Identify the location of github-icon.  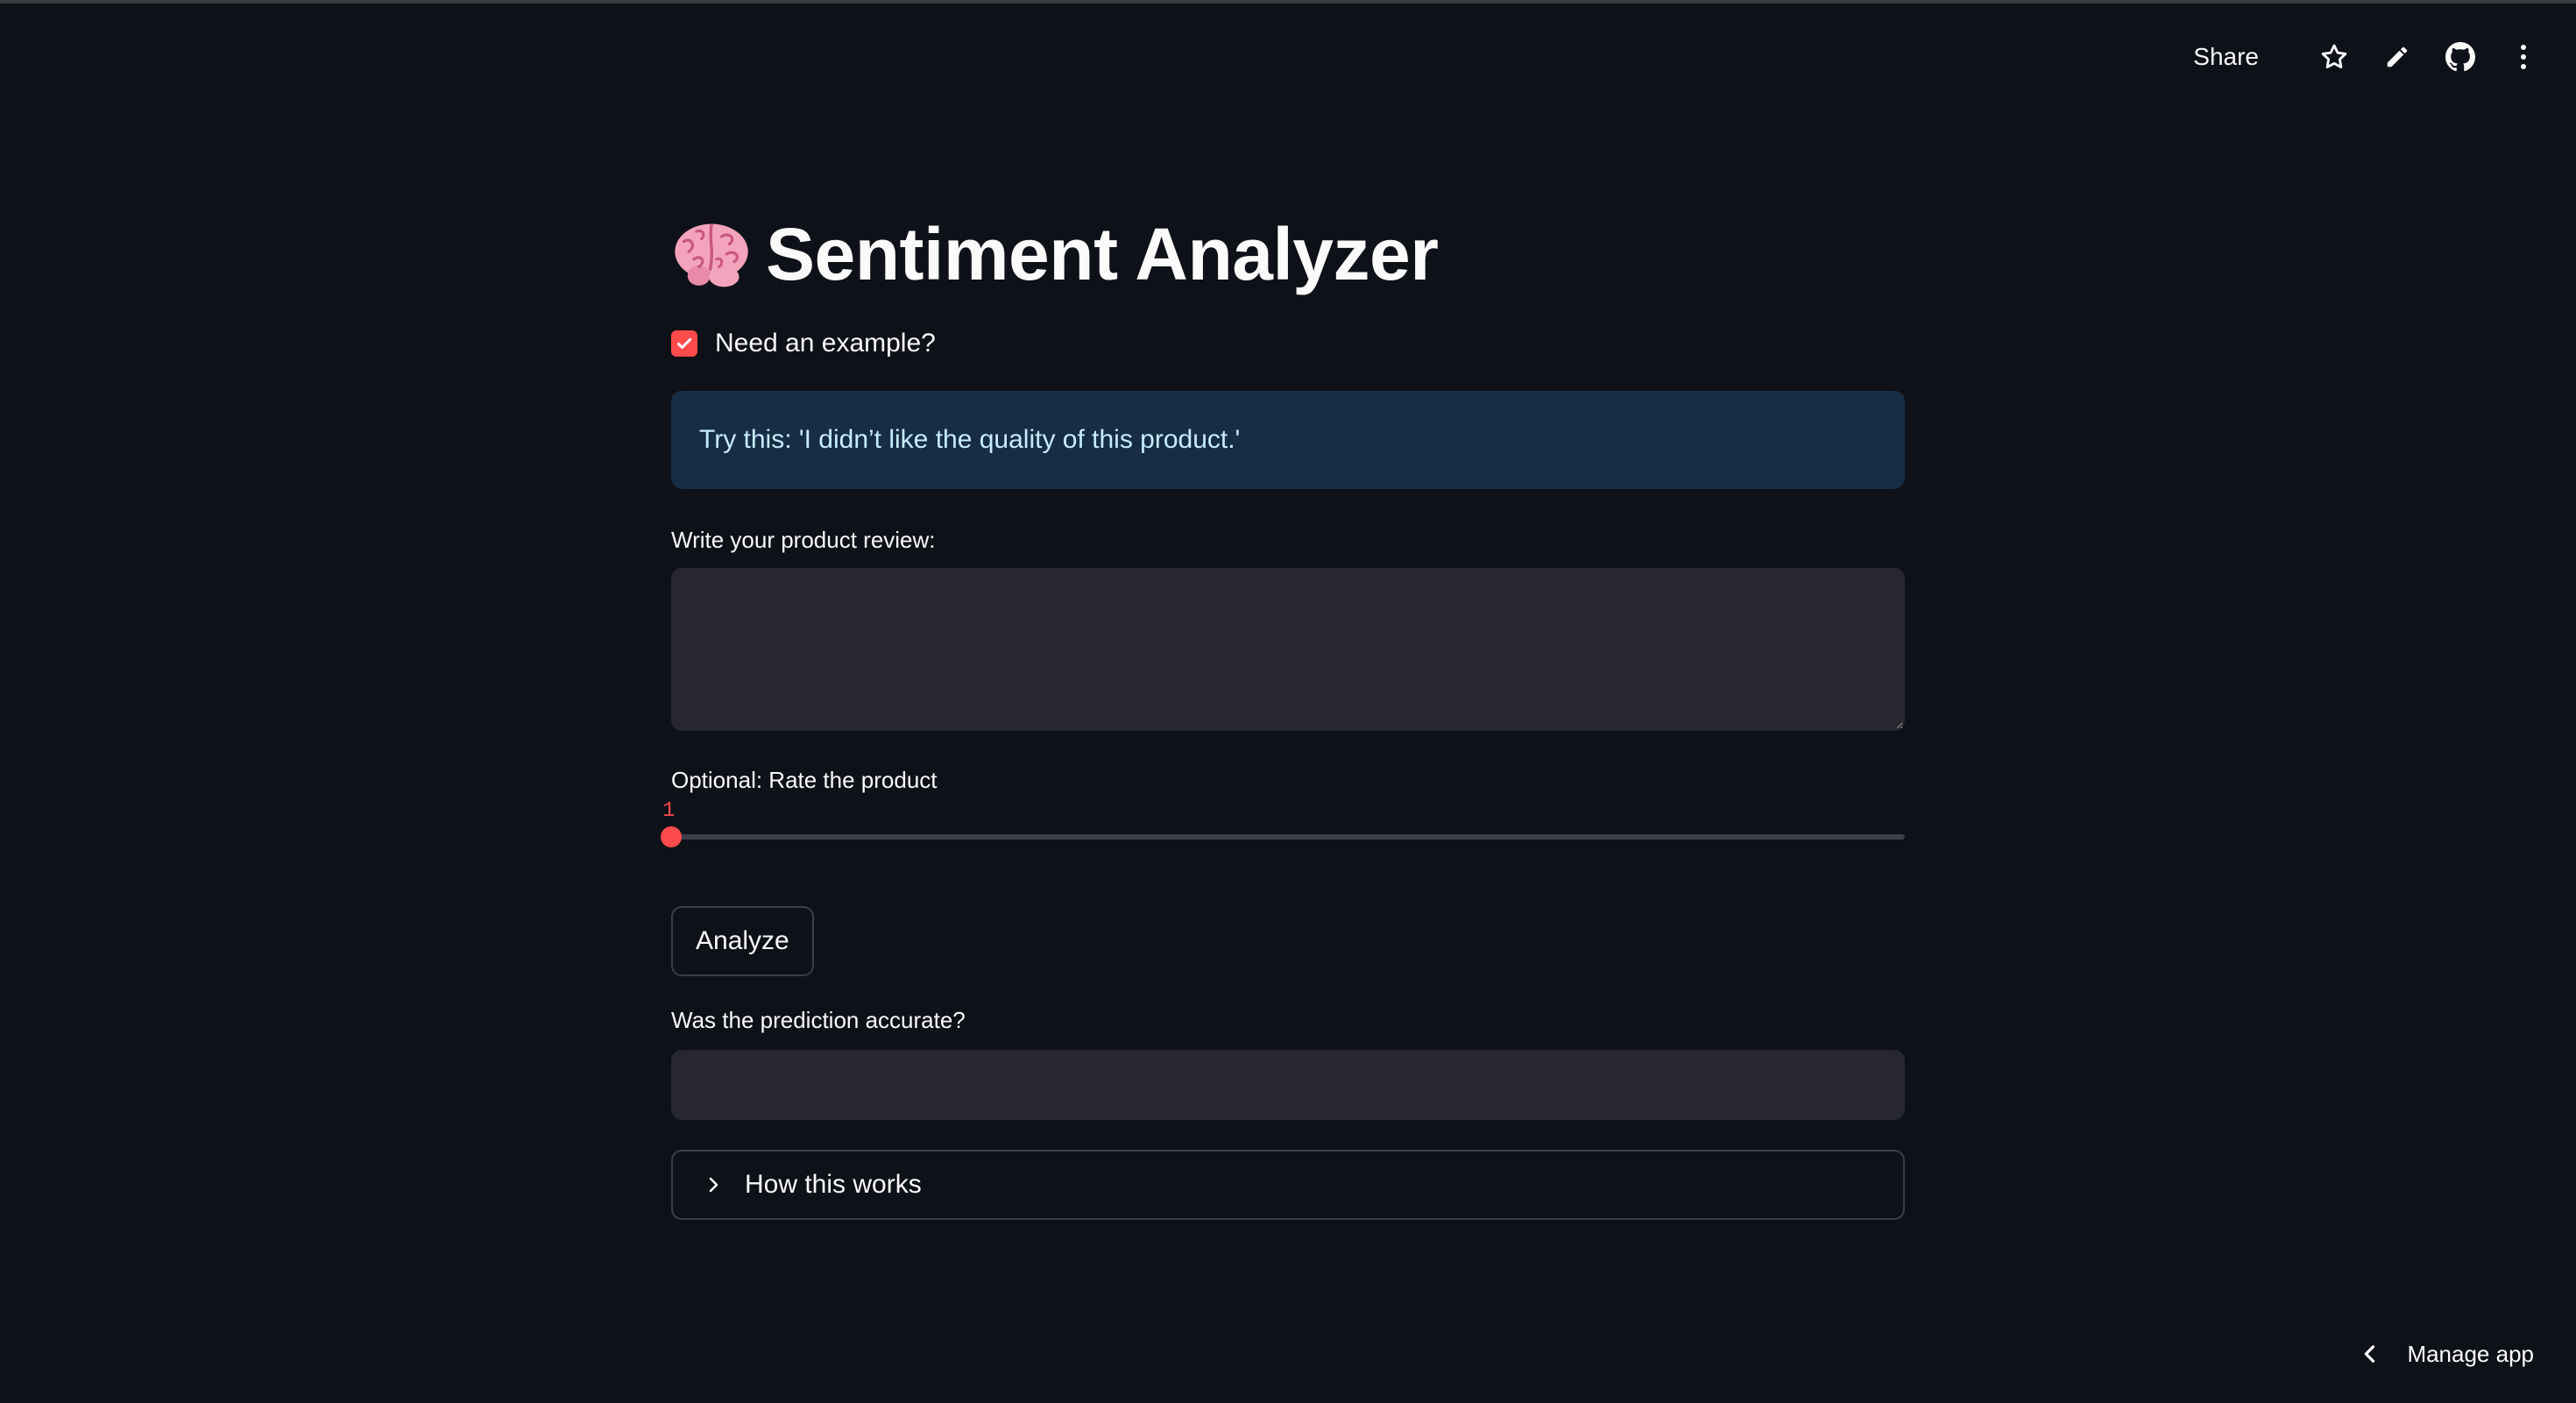
(2460, 56).